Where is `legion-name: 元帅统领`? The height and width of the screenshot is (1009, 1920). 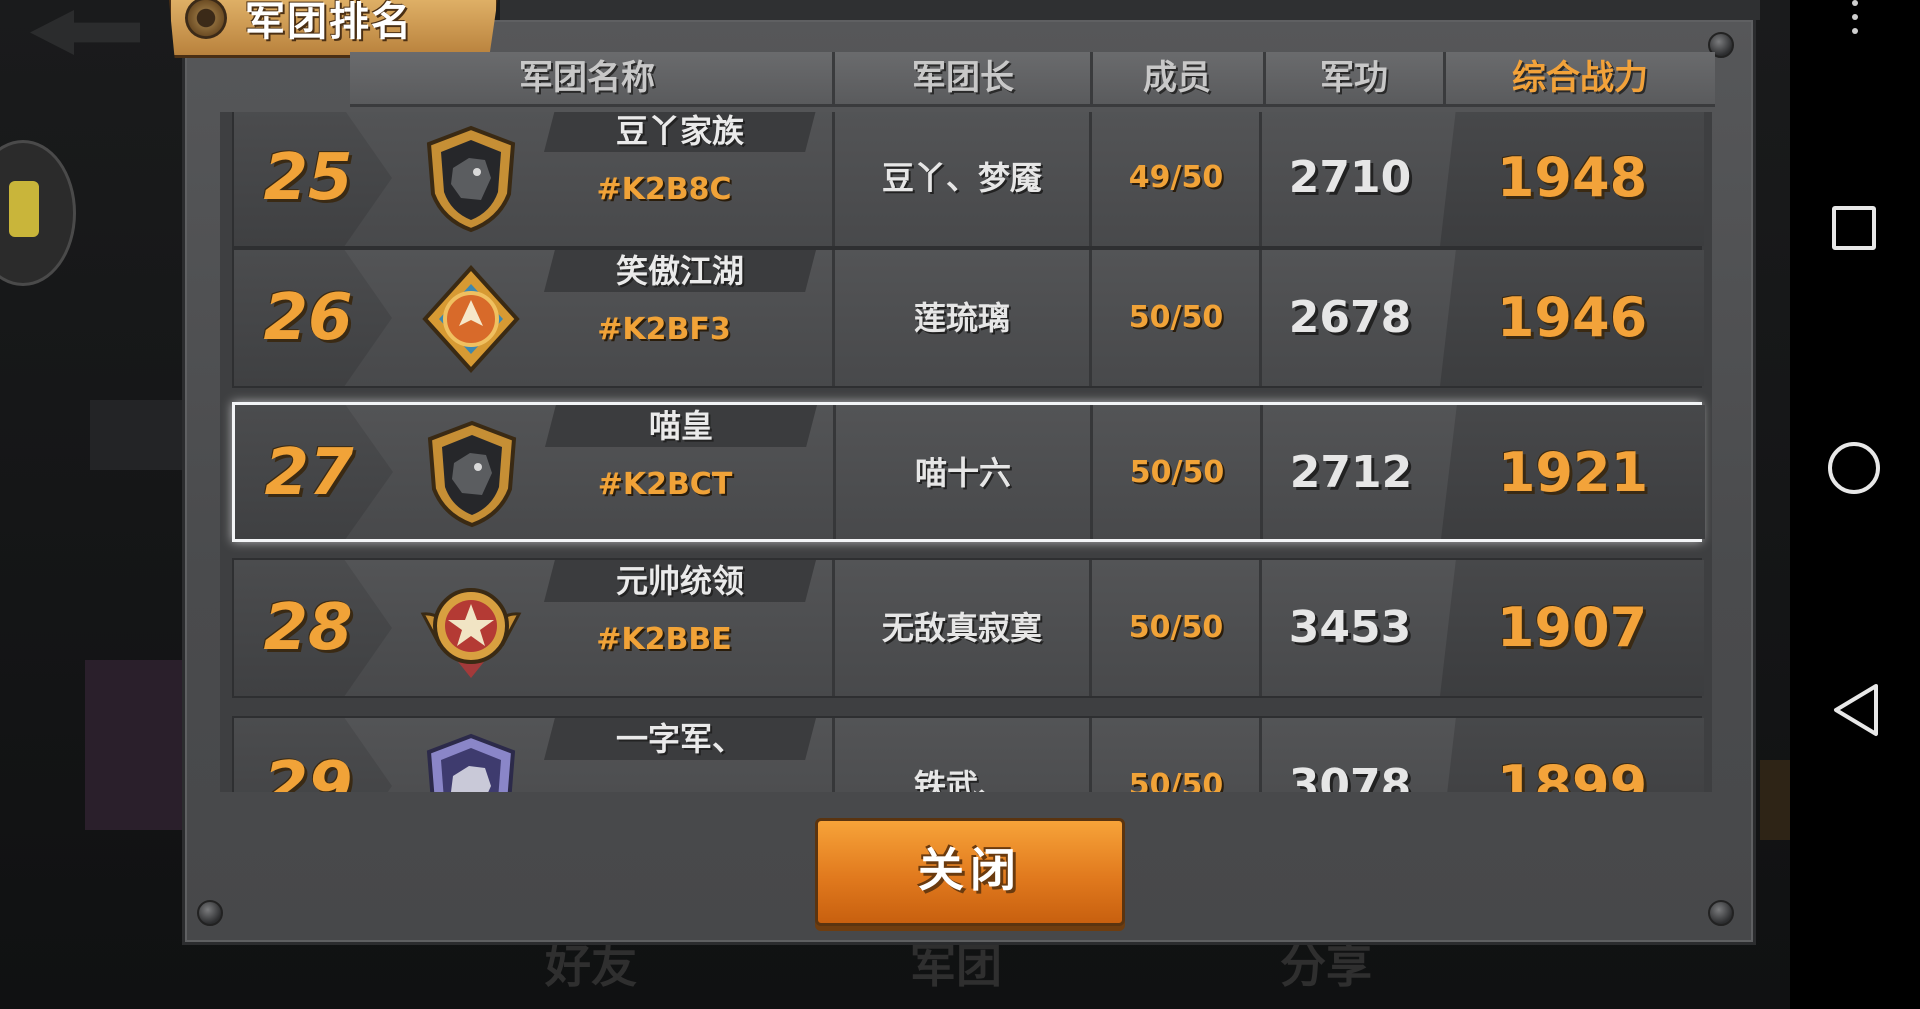 legion-name: 元帅统领 is located at coordinates (679, 581).